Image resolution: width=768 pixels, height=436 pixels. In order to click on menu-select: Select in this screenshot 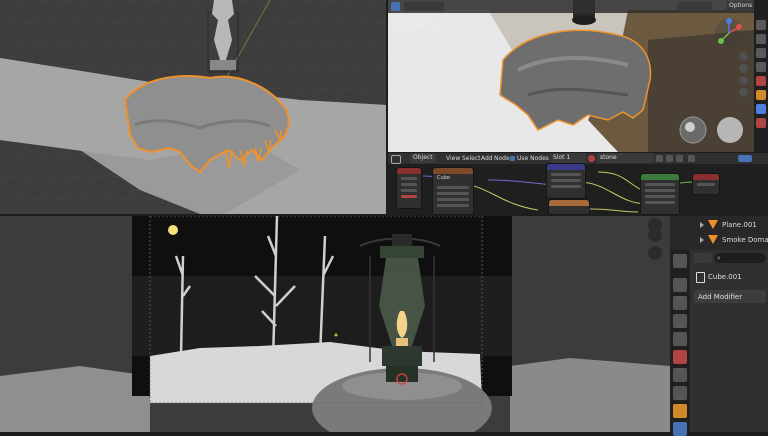, I will do `click(471, 158)`.